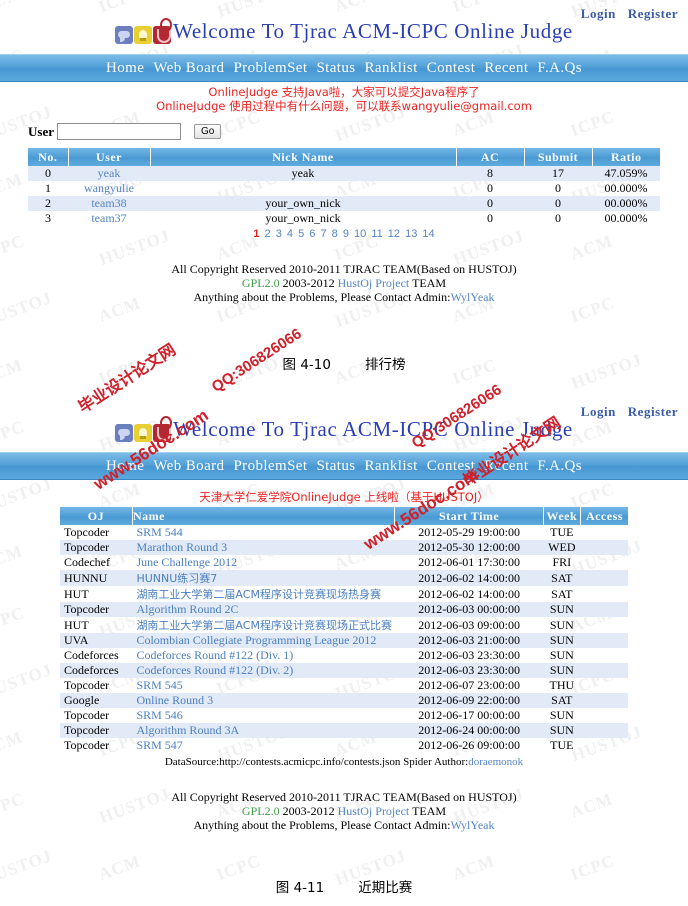 This screenshot has width=688, height=906. I want to click on contest-link: Codeforces Round #122 (Div. 2), so click(214, 670).